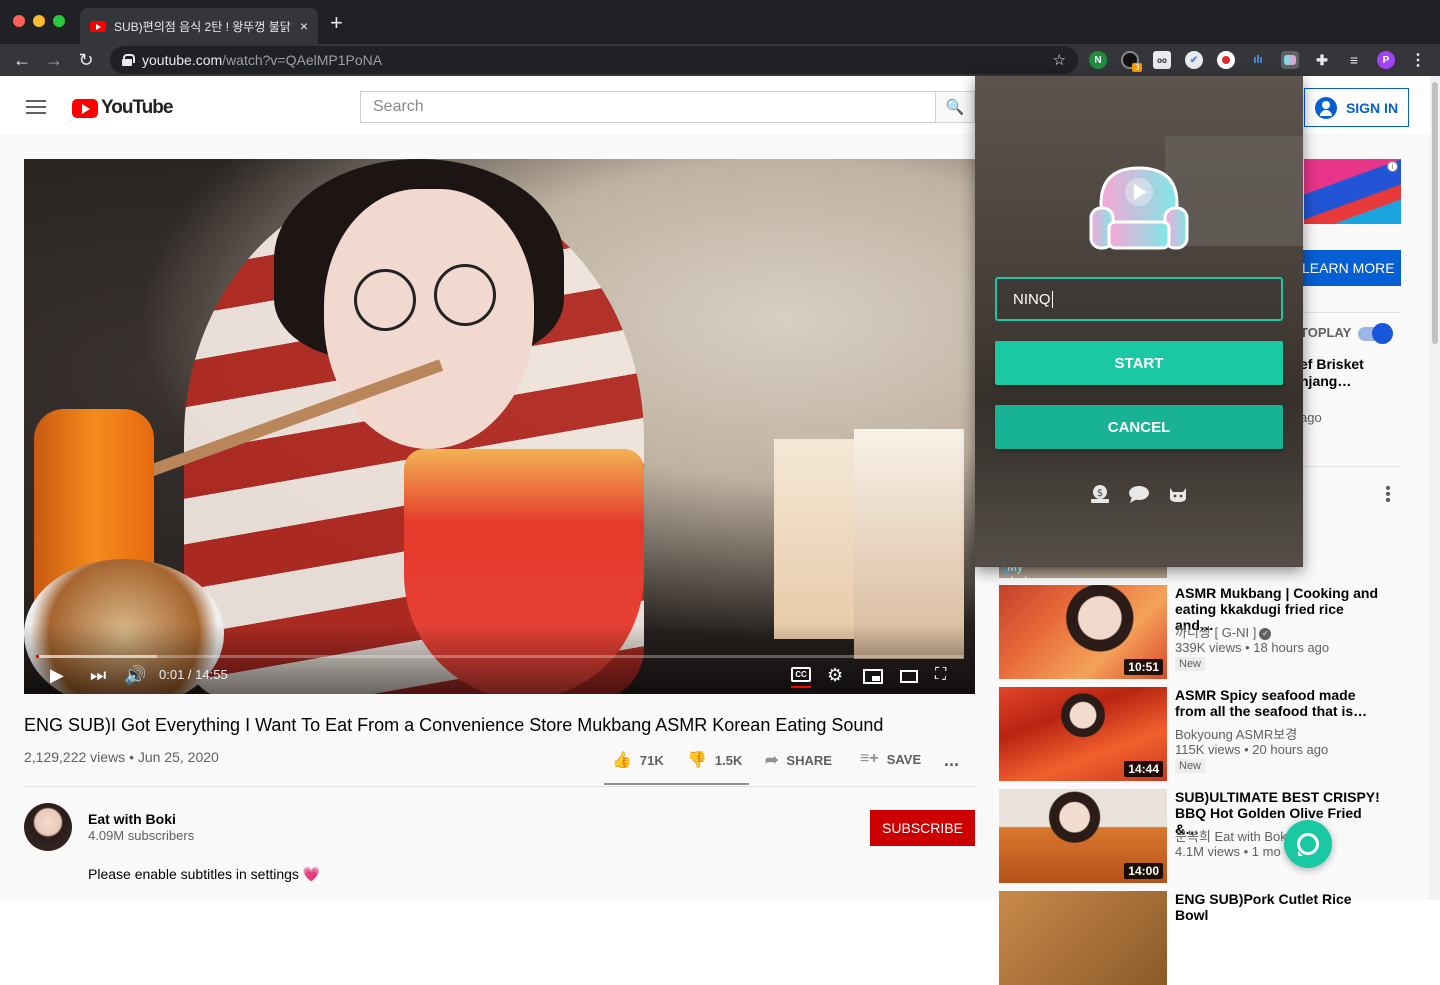  I want to click on new-tab-button: +, so click(336, 23).